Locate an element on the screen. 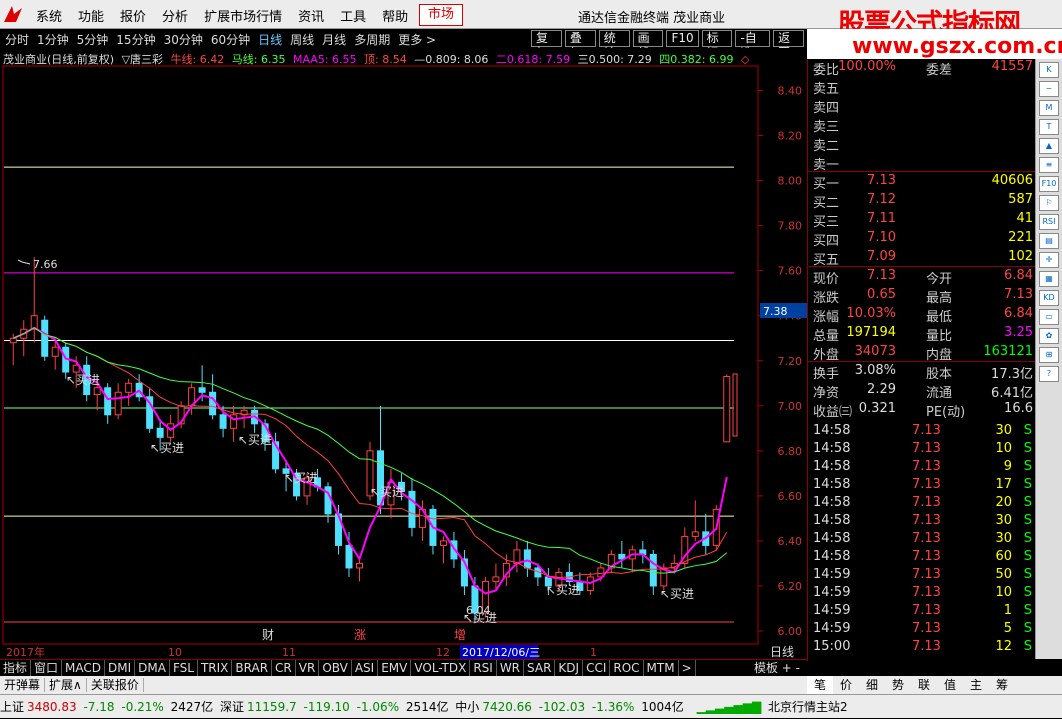  period-tab-2: 5分钟 is located at coordinates (93, 39).